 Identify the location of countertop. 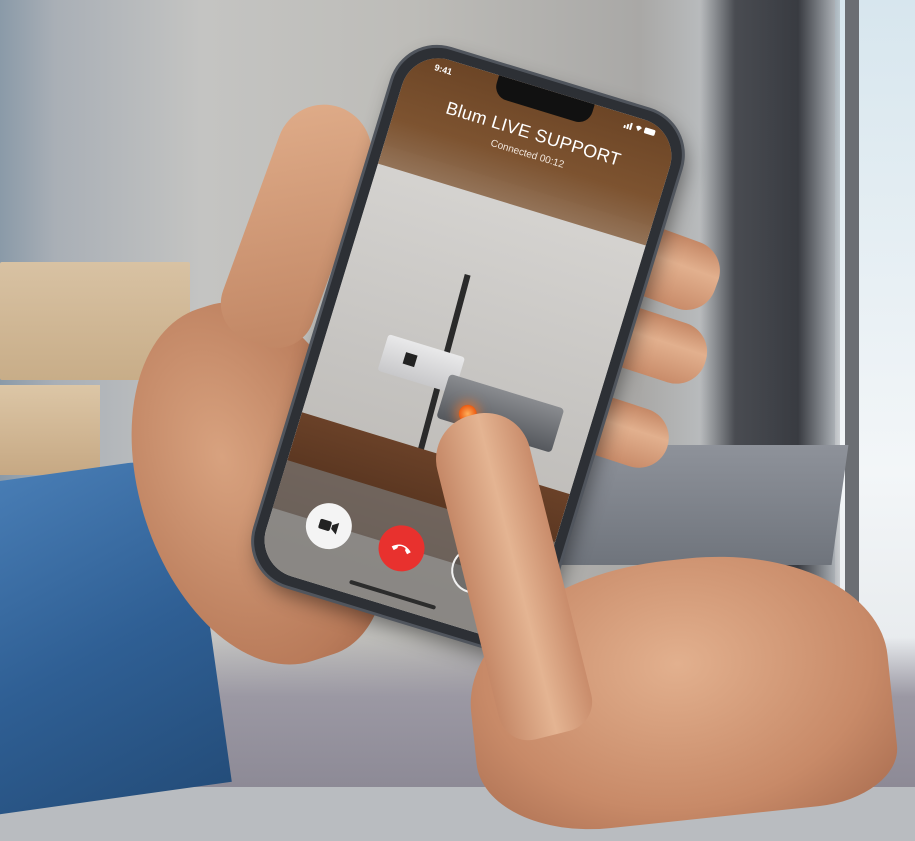
(700, 505).